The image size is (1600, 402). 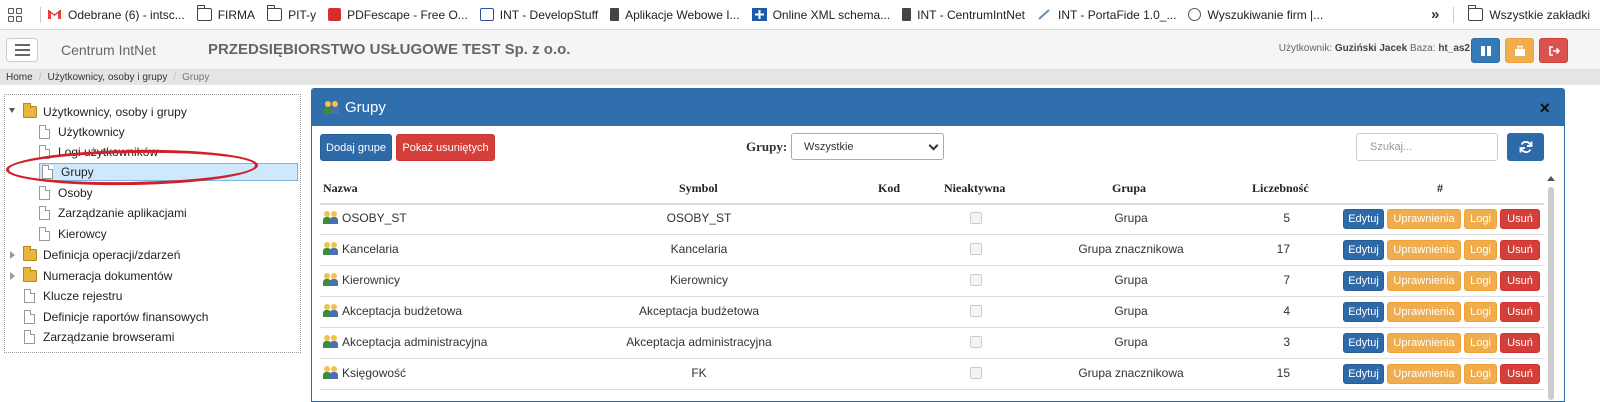 What do you see at coordinates (361, 280) in the screenshot?
I see `table-row: Kierownicy` at bounding box center [361, 280].